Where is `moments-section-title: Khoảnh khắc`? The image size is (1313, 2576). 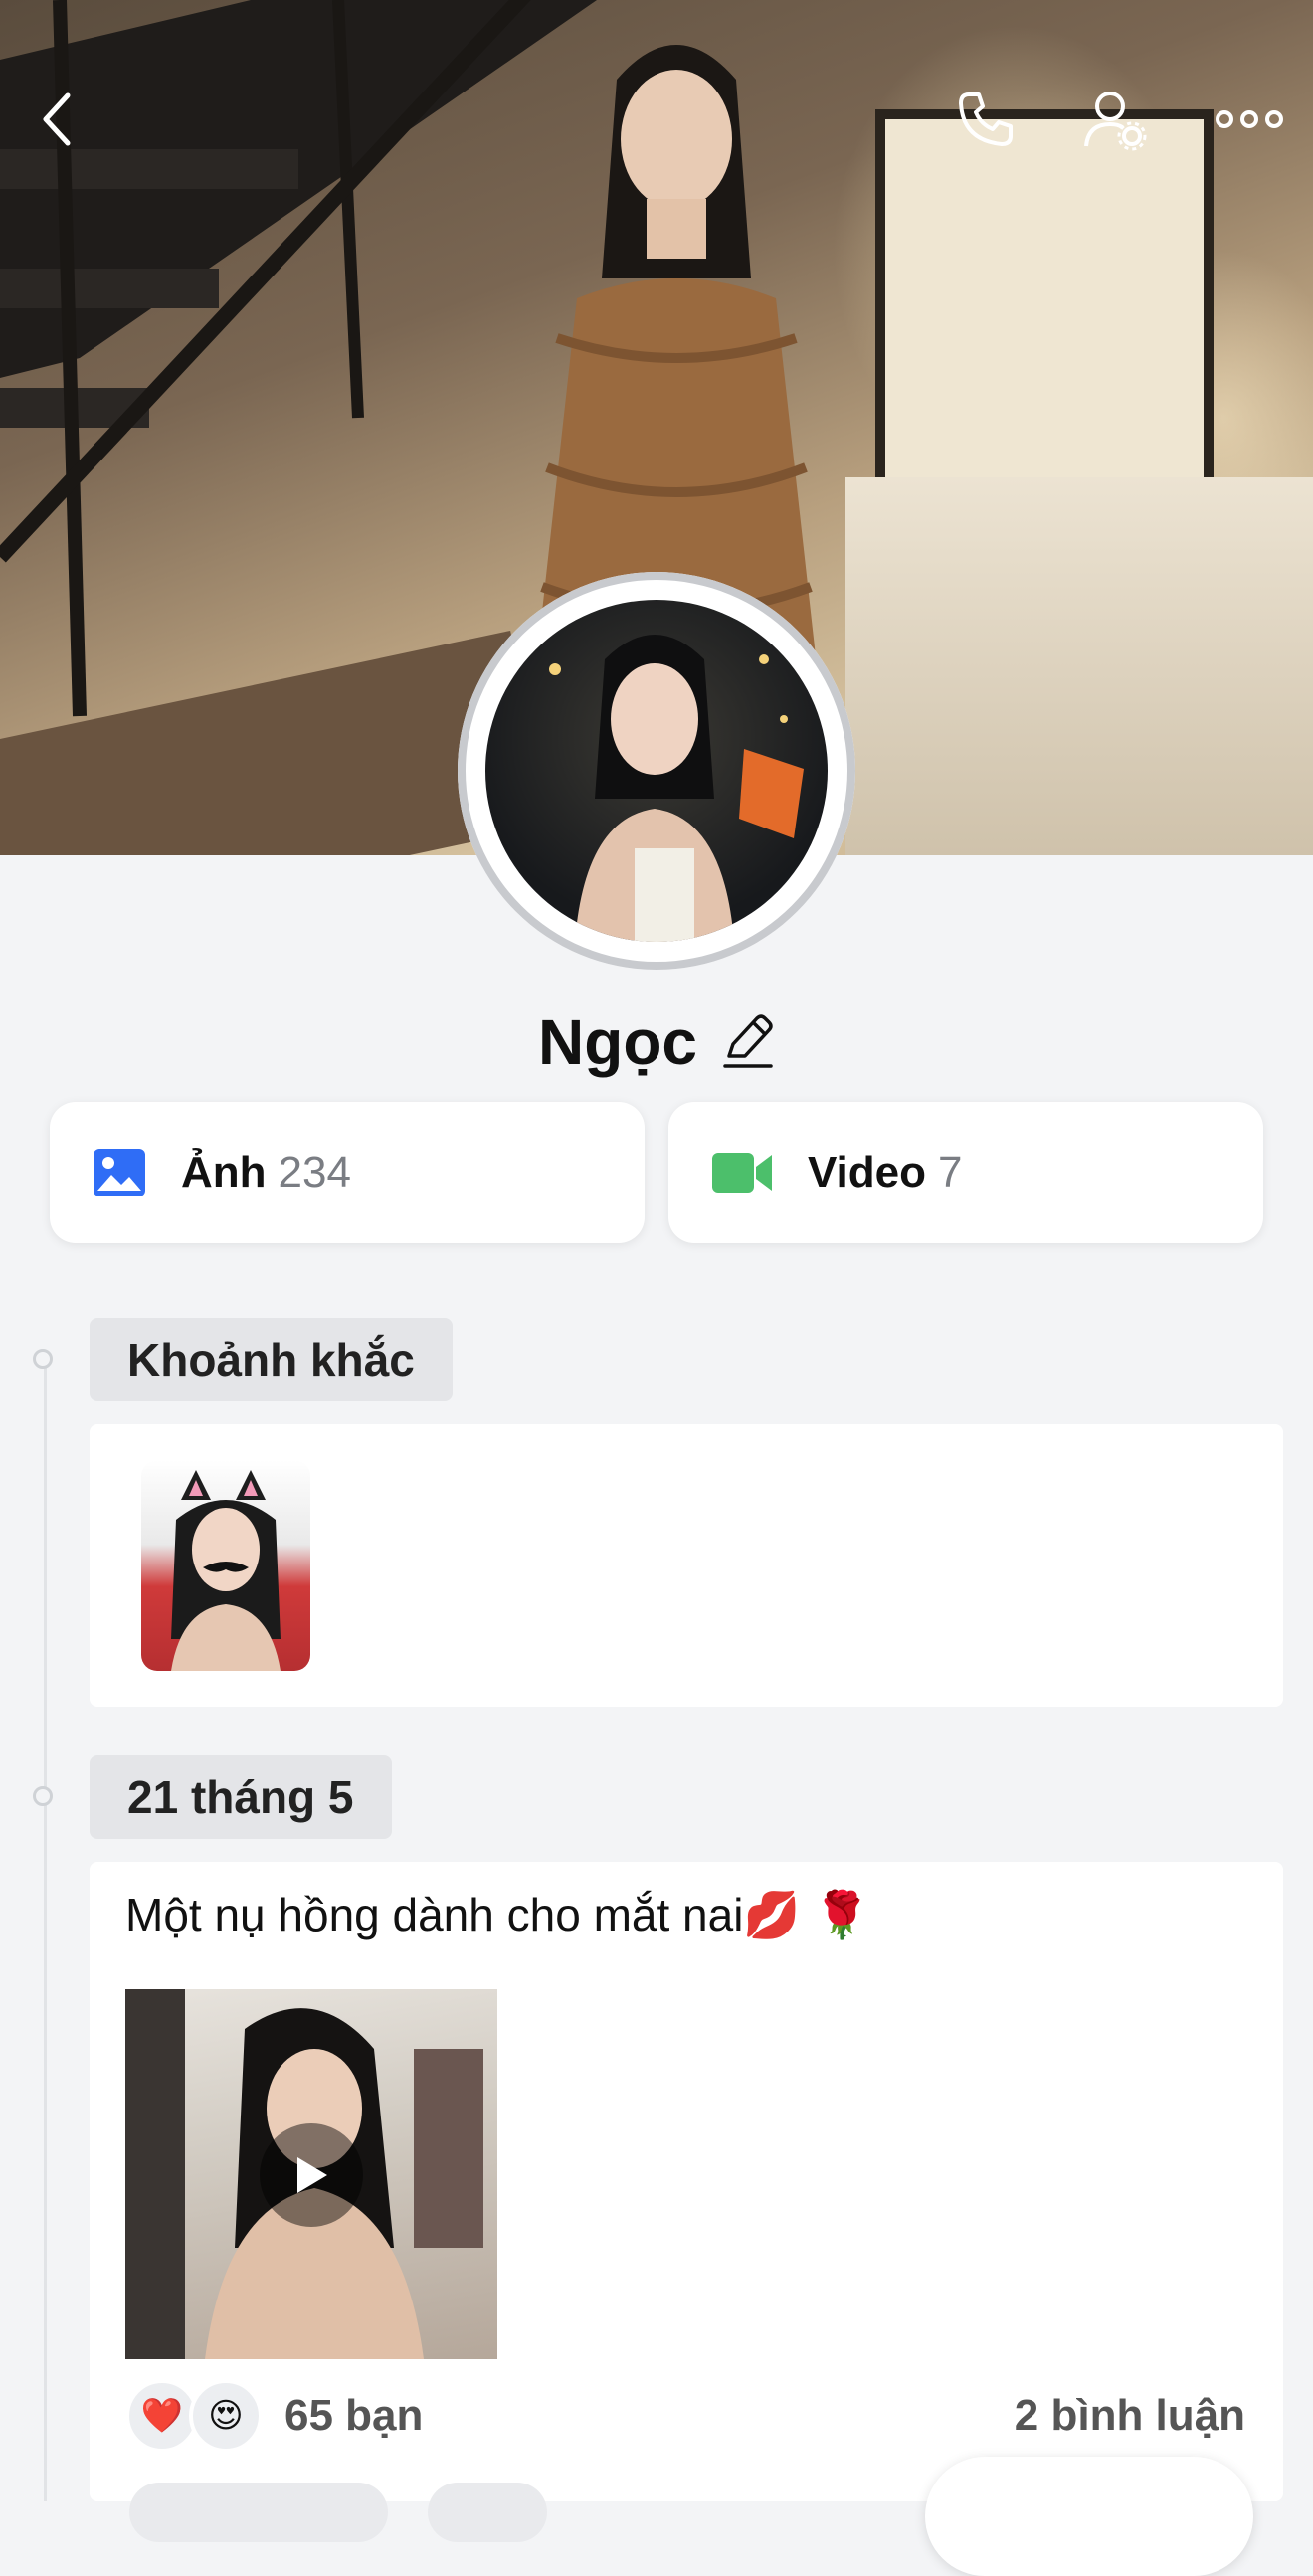
moments-section-title: Khoảnh khắc is located at coordinates (272, 1359).